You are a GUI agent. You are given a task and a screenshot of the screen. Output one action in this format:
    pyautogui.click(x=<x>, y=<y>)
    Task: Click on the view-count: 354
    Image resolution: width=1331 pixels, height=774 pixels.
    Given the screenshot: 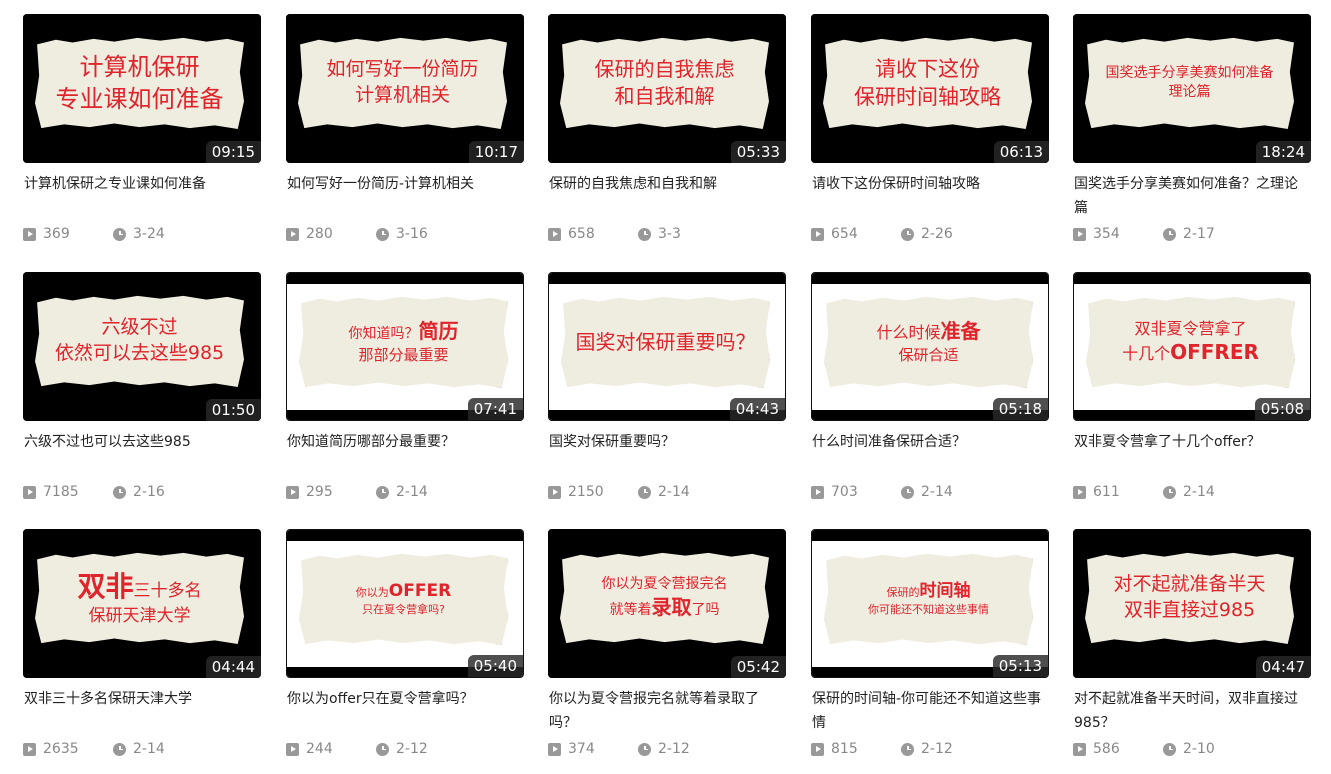 What is the action you would take?
    pyautogui.click(x=1118, y=234)
    